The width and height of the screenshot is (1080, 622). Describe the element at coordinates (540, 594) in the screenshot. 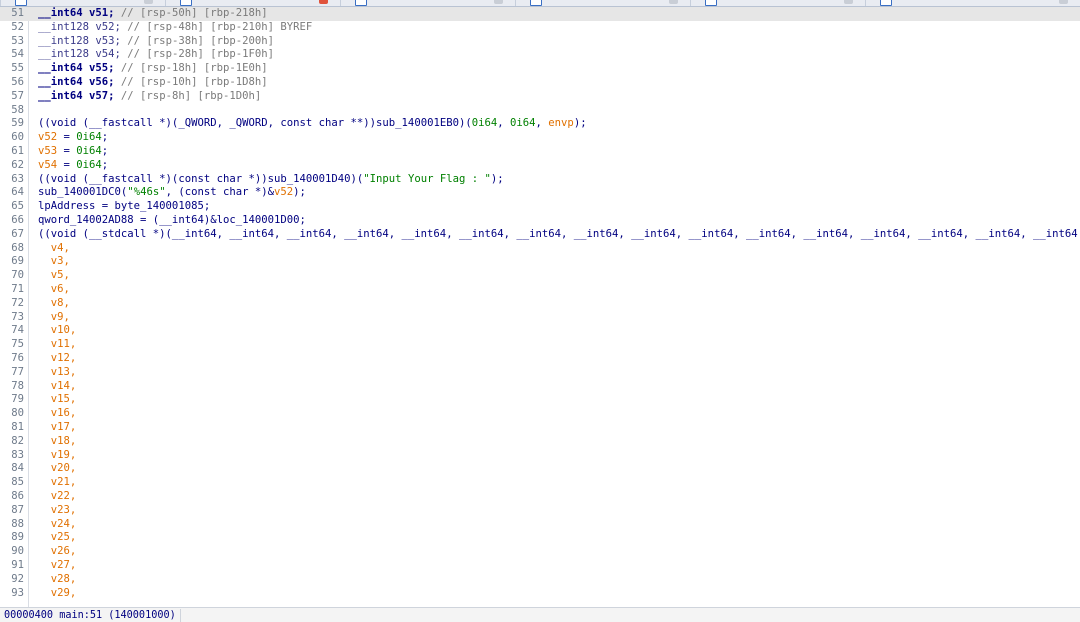

I see `code-line: 93 v29,` at that location.